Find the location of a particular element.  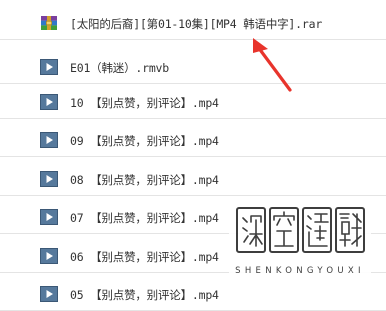

file-name: [太阳的后裔][第01-10集][MP4 韩语中字].rar is located at coordinates (196, 24).